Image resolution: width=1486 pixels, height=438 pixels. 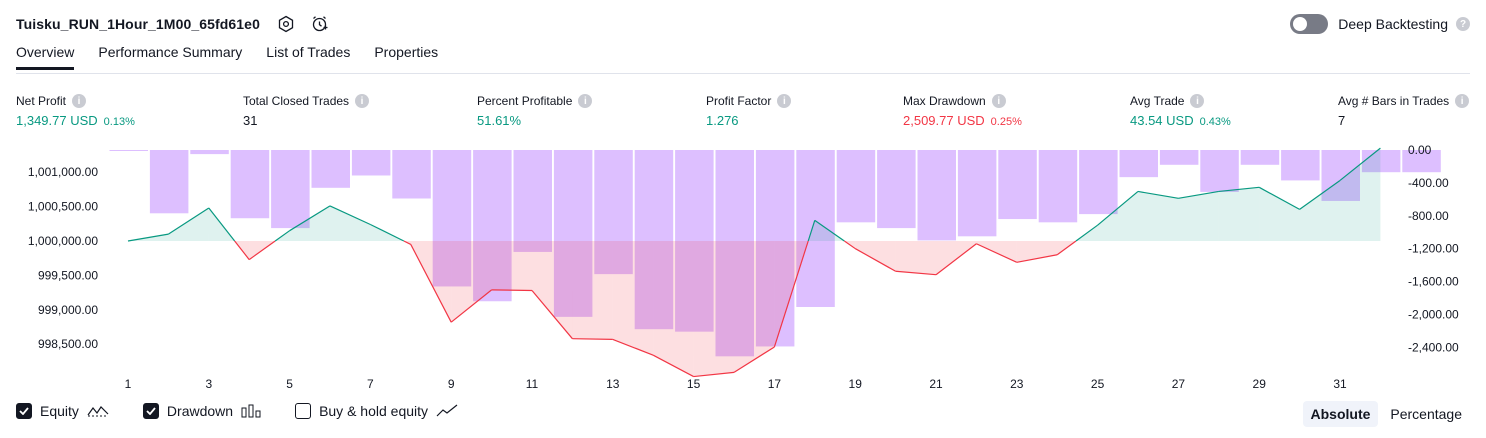 What do you see at coordinates (1006, 122) in the screenshot?
I see `metric-percent: 0.25%` at bounding box center [1006, 122].